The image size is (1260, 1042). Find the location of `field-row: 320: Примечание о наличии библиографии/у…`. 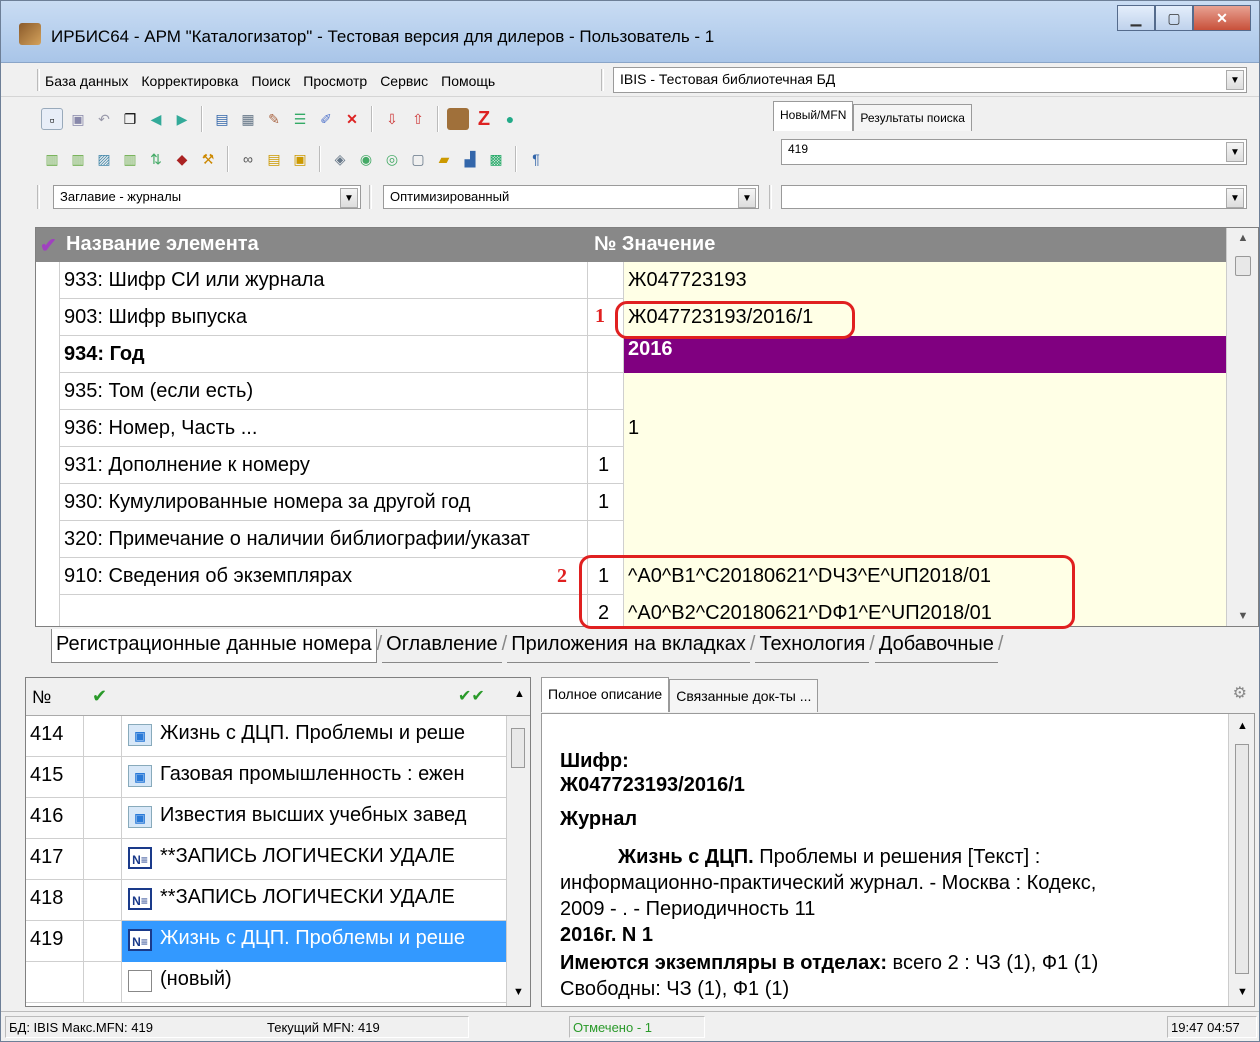

field-row: 320: Примечание о наличии библиографии/у… is located at coordinates (632, 539).